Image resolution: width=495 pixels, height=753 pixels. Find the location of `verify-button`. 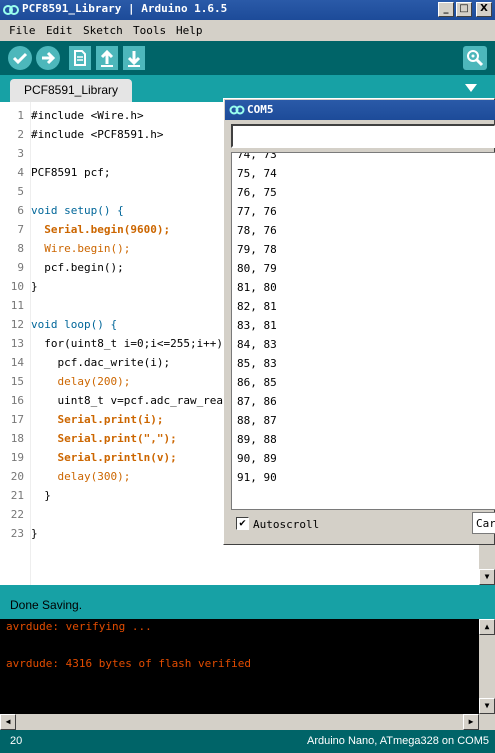

verify-button is located at coordinates (20, 58).